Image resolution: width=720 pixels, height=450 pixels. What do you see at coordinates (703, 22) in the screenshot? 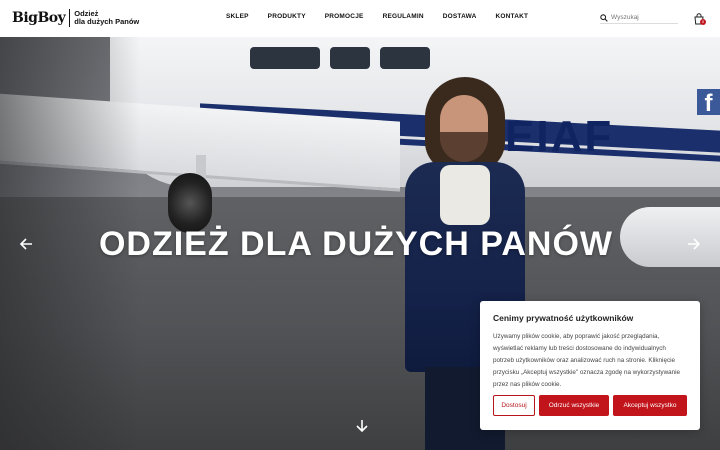
I see `cart-count-badge: 0` at bounding box center [703, 22].